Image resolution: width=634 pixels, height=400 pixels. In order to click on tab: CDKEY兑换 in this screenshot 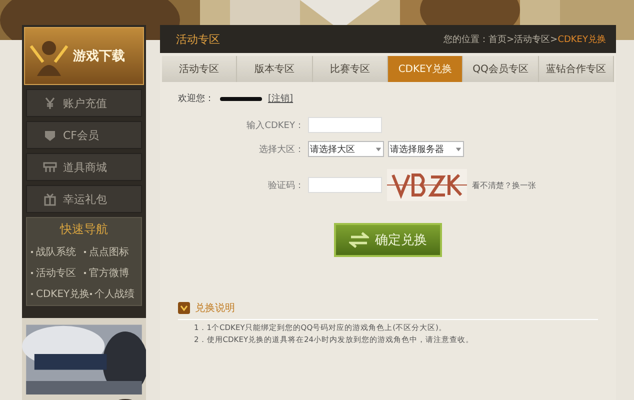, I will do `click(426, 69)`.